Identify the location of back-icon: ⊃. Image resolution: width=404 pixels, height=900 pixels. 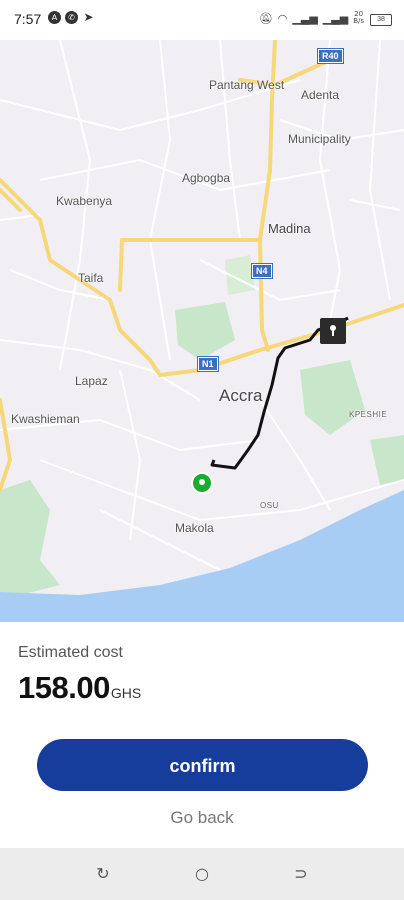
(301, 874).